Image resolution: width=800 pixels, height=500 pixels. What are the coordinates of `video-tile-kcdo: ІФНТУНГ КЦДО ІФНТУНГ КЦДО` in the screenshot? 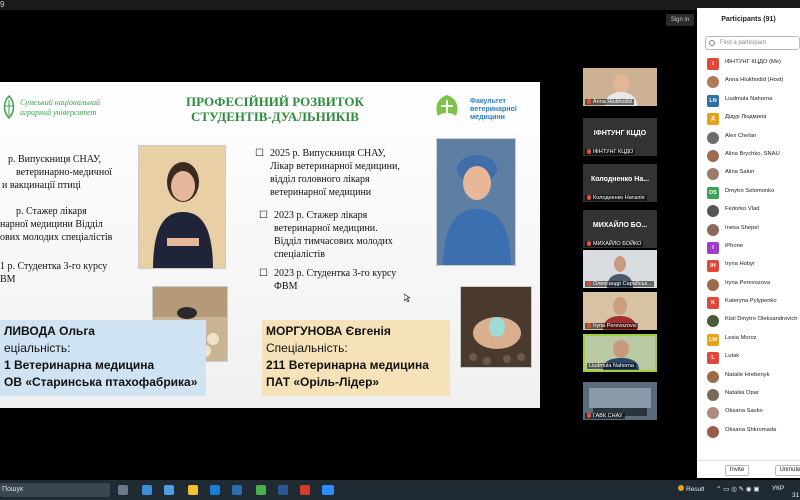 It's located at (620, 137).